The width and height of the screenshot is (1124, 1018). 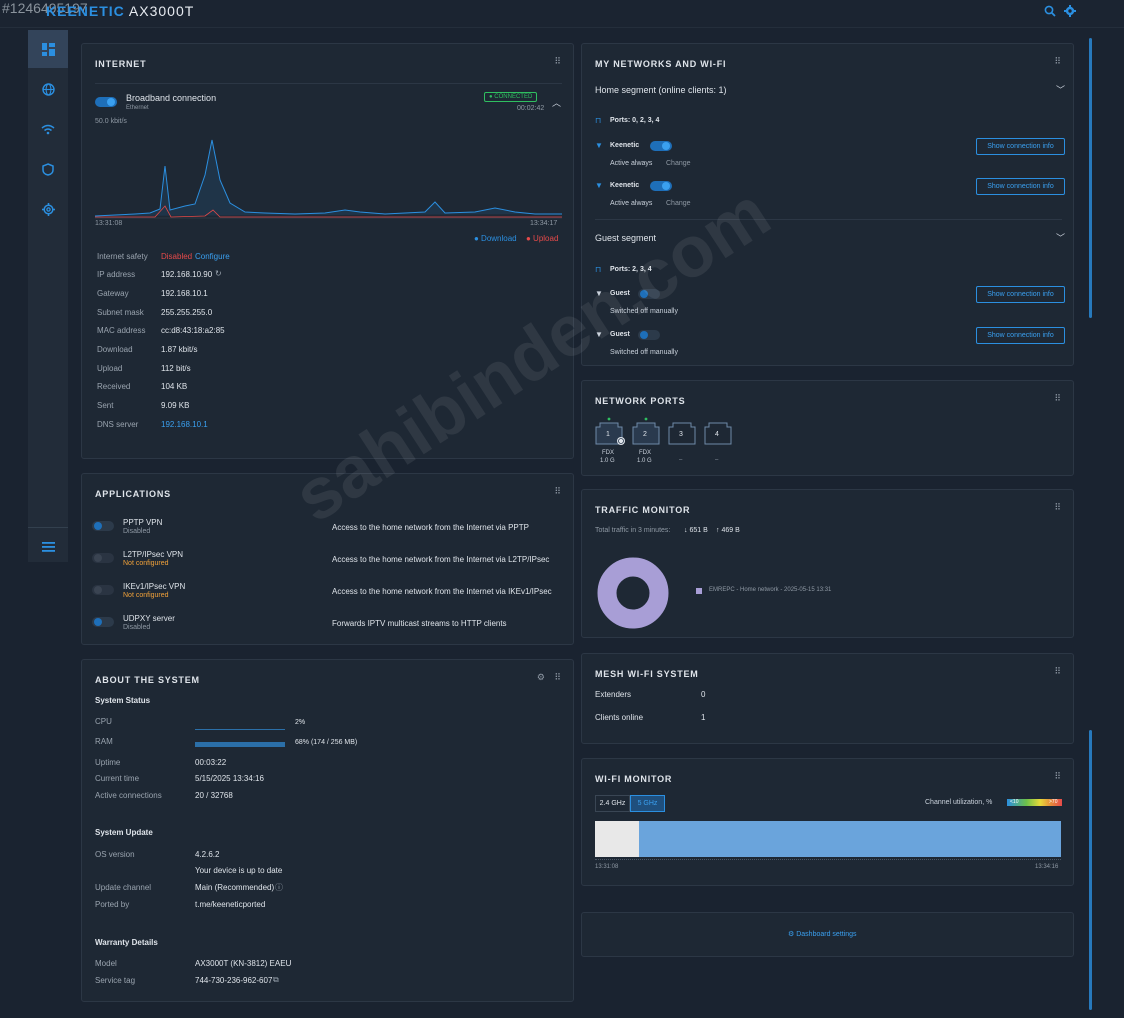 What do you see at coordinates (647, 803) in the screenshot?
I see `tab-5ghz: 5 GHz` at bounding box center [647, 803].